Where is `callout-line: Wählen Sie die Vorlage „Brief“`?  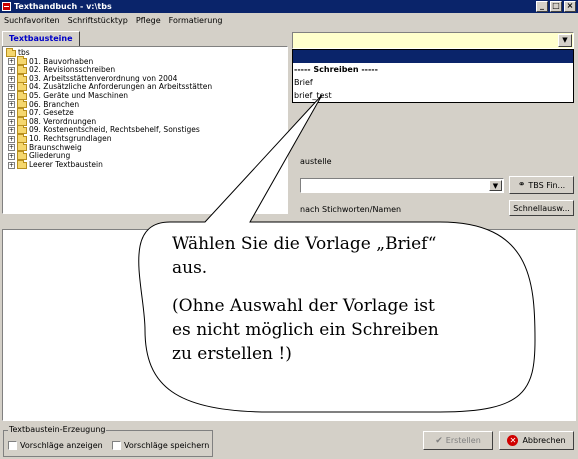 callout-line: Wählen Sie die Vorlage „Brief“ is located at coordinates (304, 244).